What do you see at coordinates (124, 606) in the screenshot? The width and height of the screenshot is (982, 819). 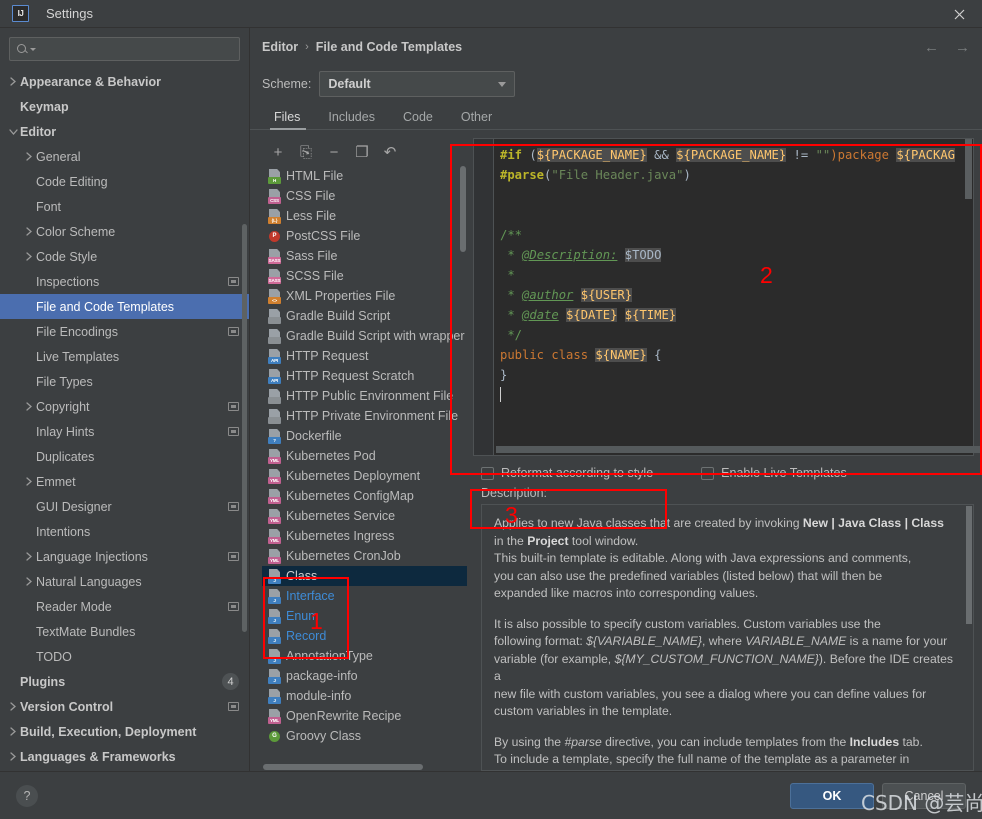 I see `sidebar-item-reader-mode: Reader Mode` at bounding box center [124, 606].